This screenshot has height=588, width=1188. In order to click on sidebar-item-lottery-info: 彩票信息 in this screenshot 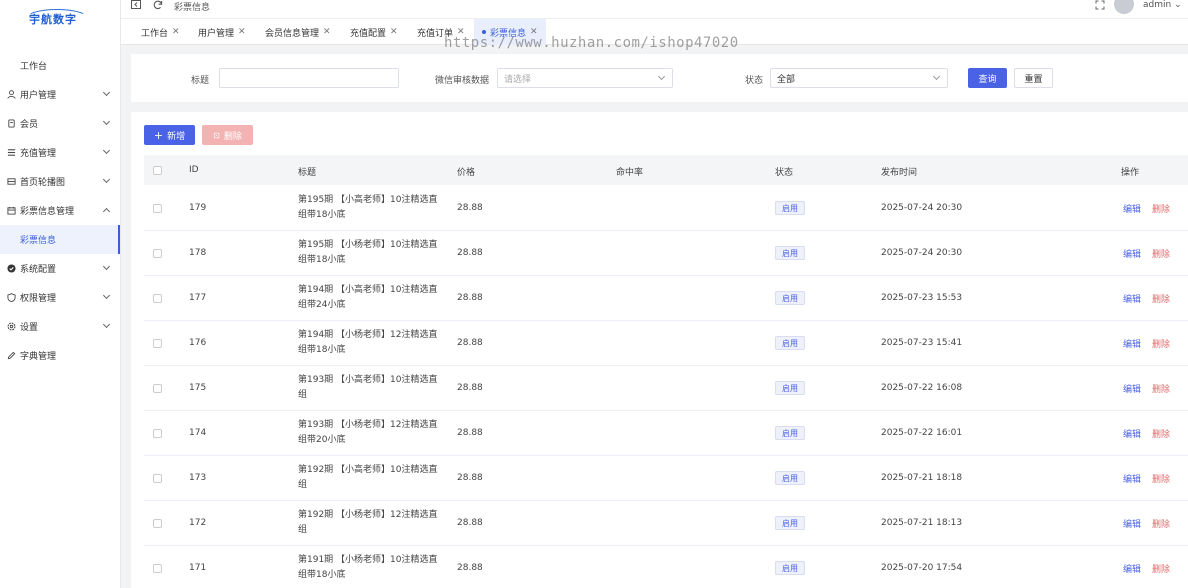, I will do `click(60, 239)`.